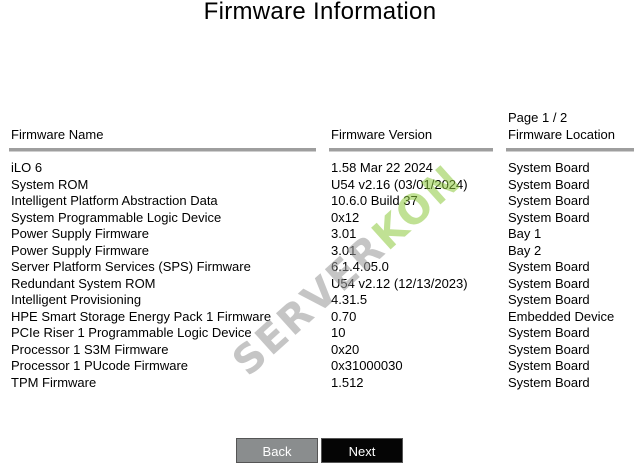 This screenshot has height=466, width=640. Describe the element at coordinates (116, 217) in the screenshot. I see `firmware-name-cell: System Programmable Logic Device` at that location.